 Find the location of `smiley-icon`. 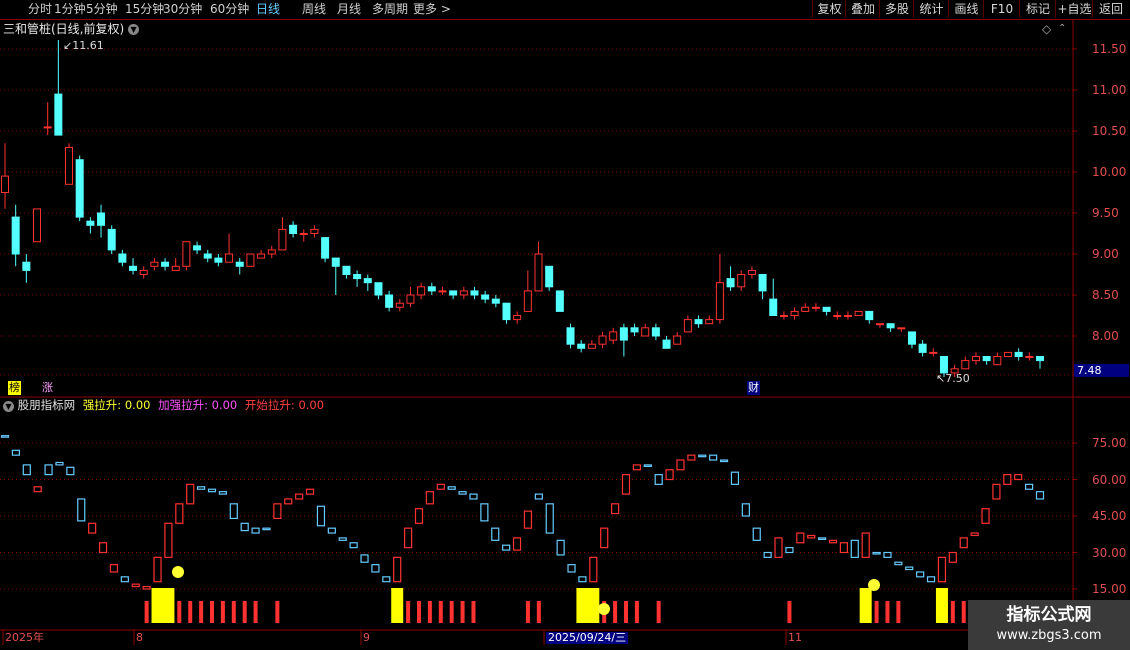

smiley-icon is located at coordinates (604, 609).